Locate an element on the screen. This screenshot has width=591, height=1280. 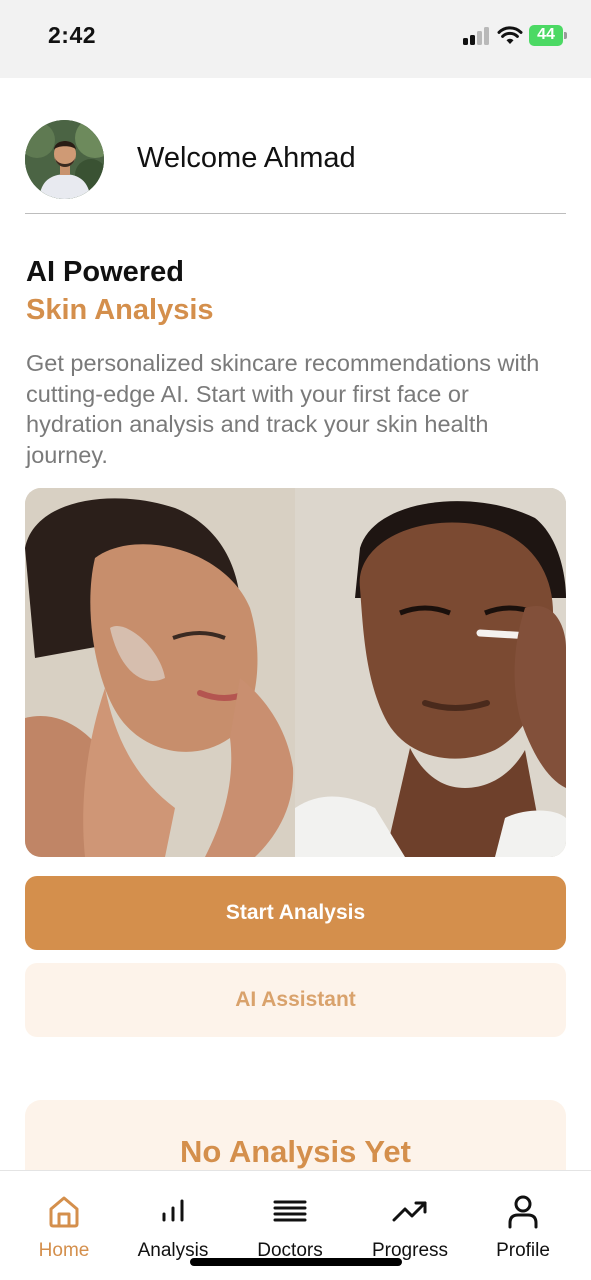
user-icon is located at coordinates (523, 1212).